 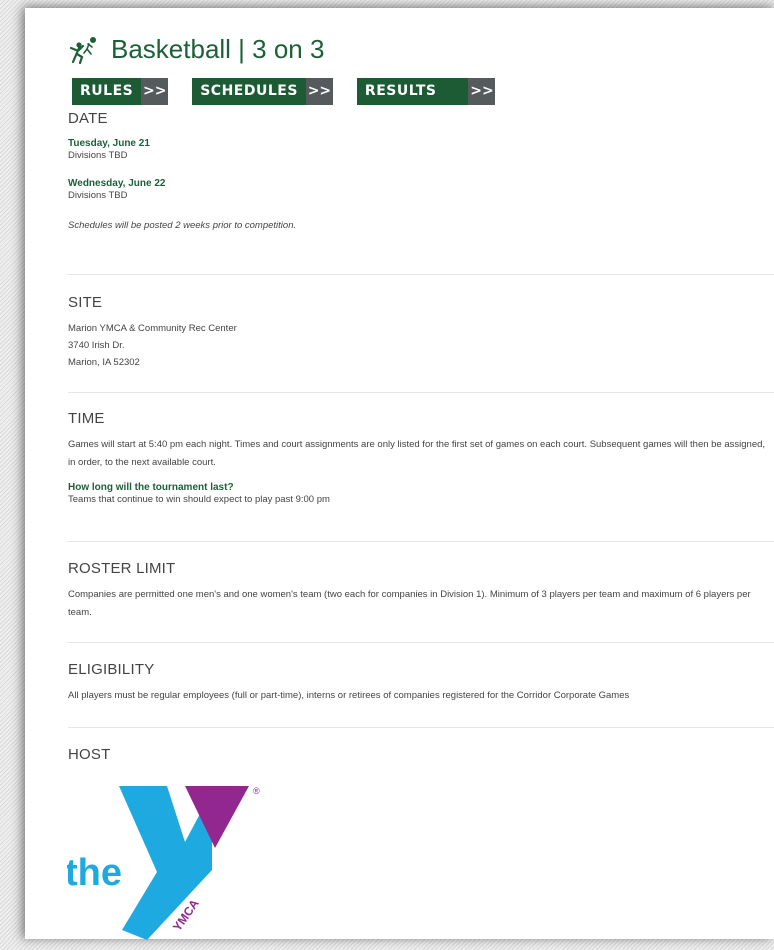 I want to click on rules-button-label: RULES, so click(x=107, y=91).